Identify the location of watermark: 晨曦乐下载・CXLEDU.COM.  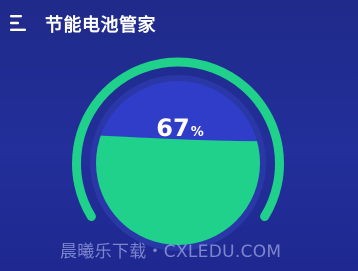
(171, 252).